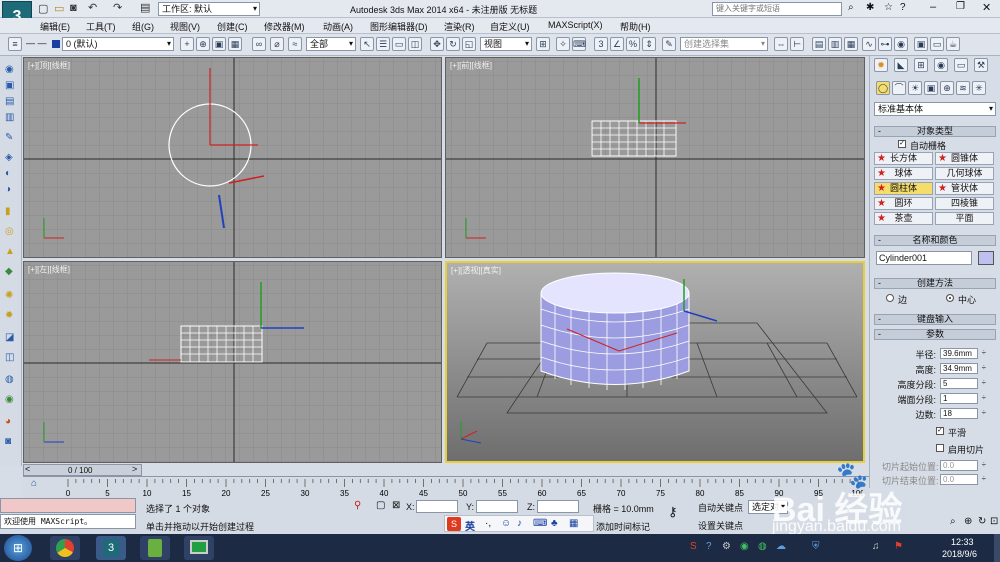 The width and height of the screenshot is (1000, 562). Describe the element at coordinates (724, 44) in the screenshot. I see `named-selection-combo: 创建选择集` at that location.